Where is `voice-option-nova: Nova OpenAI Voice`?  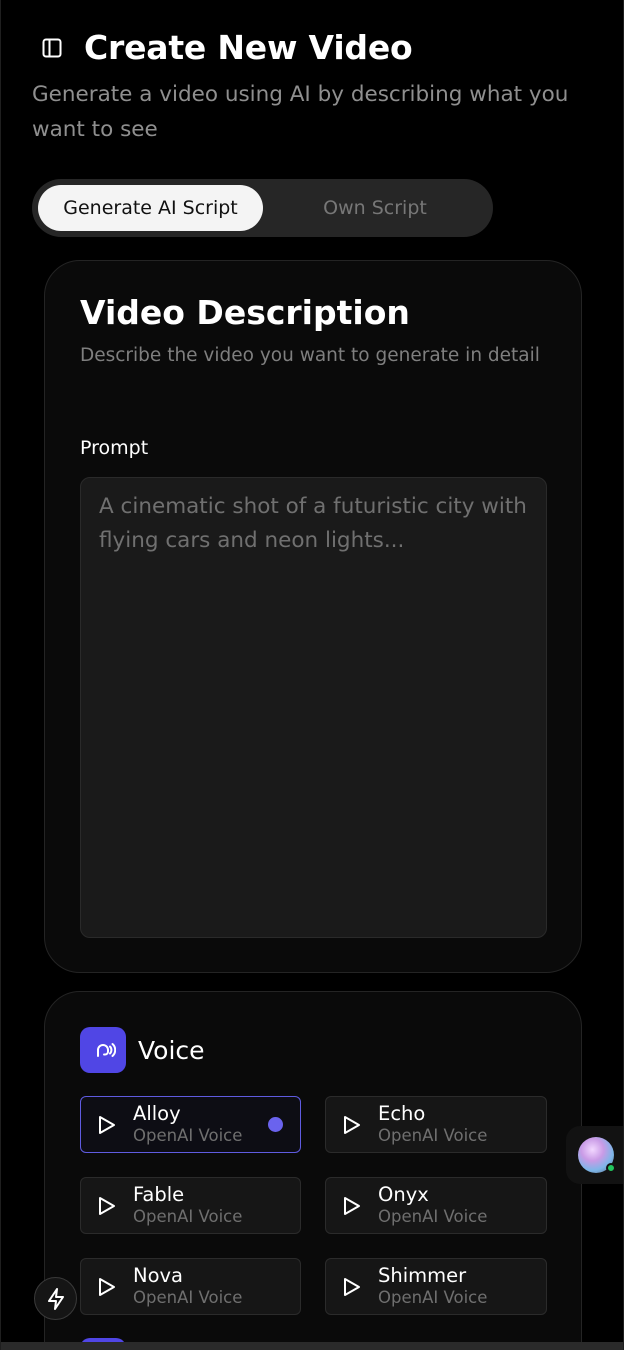 voice-option-nova: Nova OpenAI Voice is located at coordinates (190, 1286).